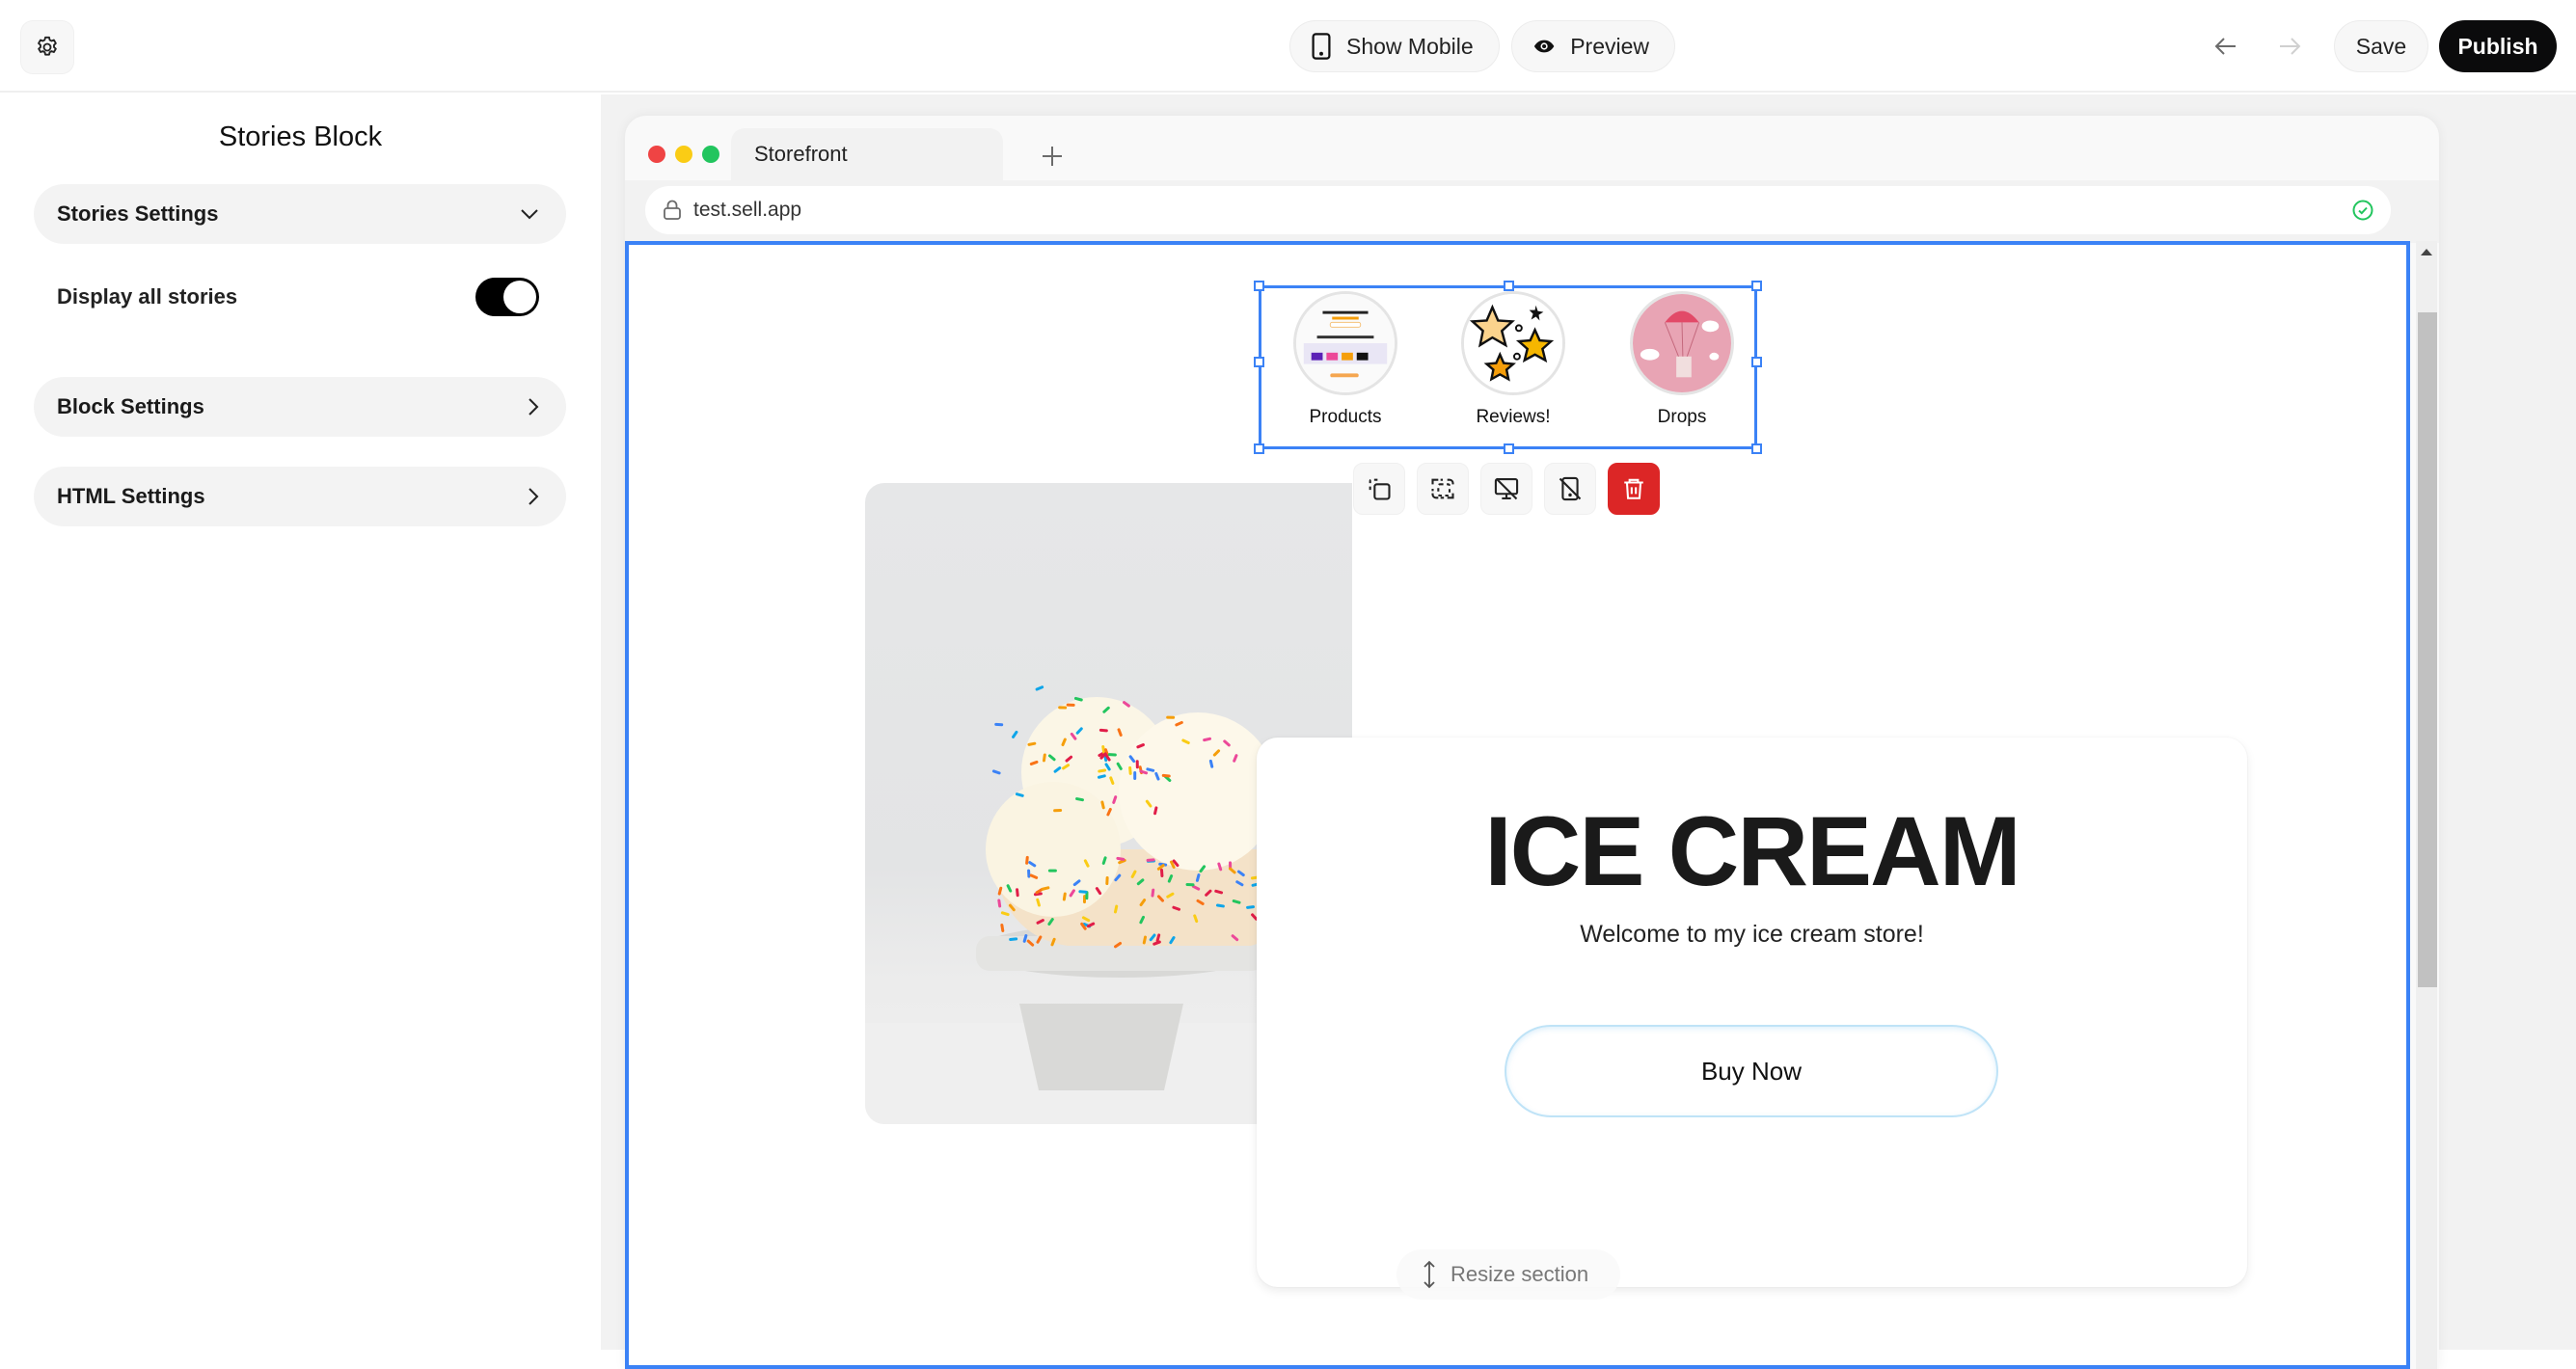  I want to click on toggle-knob, so click(519, 297).